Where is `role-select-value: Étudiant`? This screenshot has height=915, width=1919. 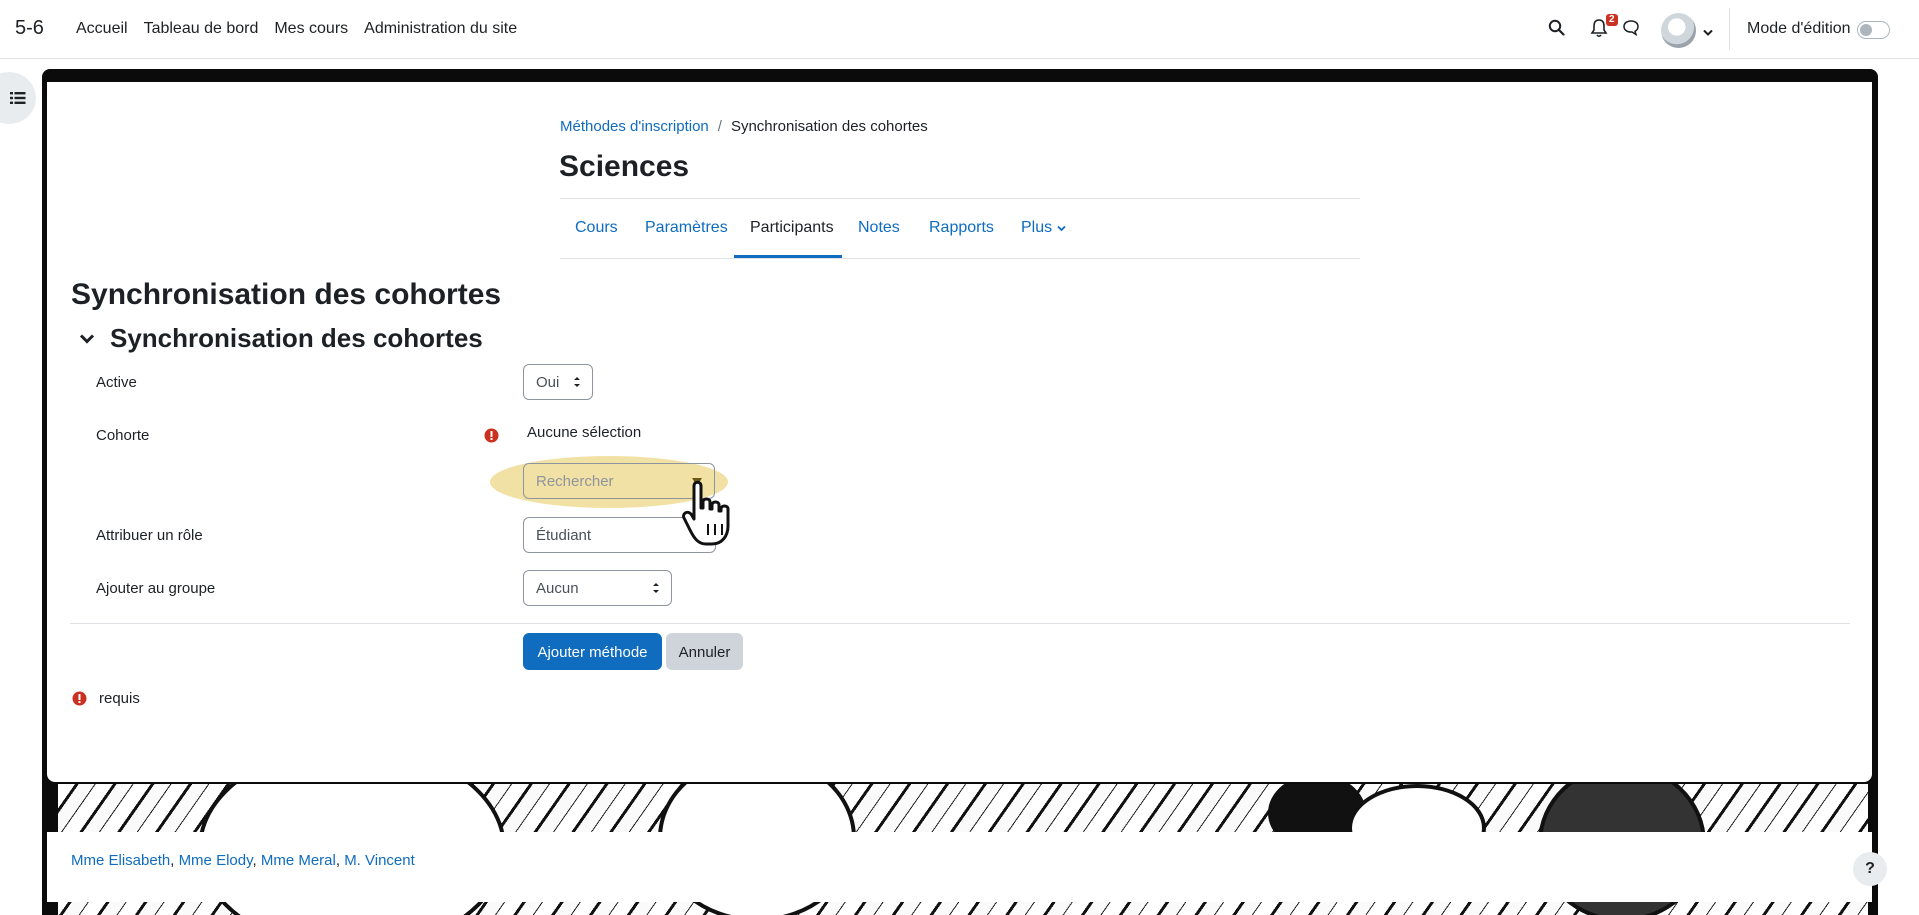
role-select-value: Étudiant is located at coordinates (564, 535).